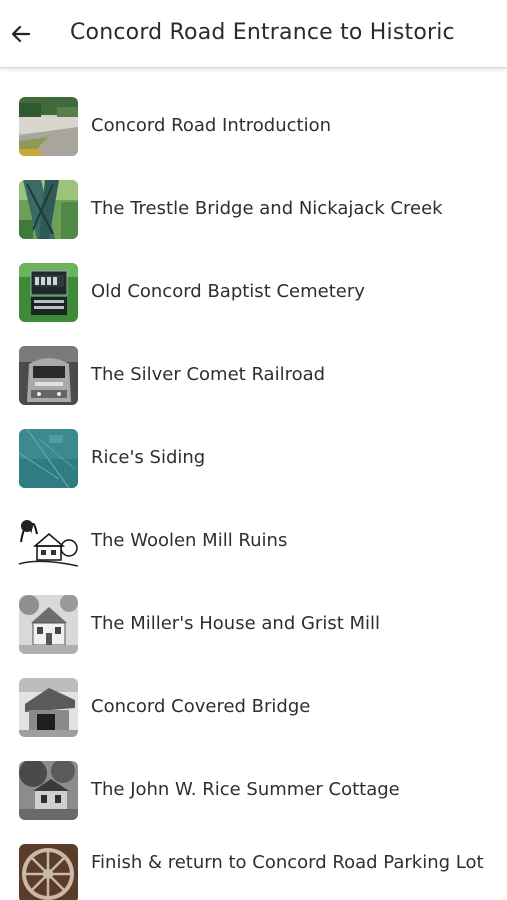 The image size is (507, 900). What do you see at coordinates (48, 292) in the screenshot?
I see `cemetery-sign-photo-thumbnail` at bounding box center [48, 292].